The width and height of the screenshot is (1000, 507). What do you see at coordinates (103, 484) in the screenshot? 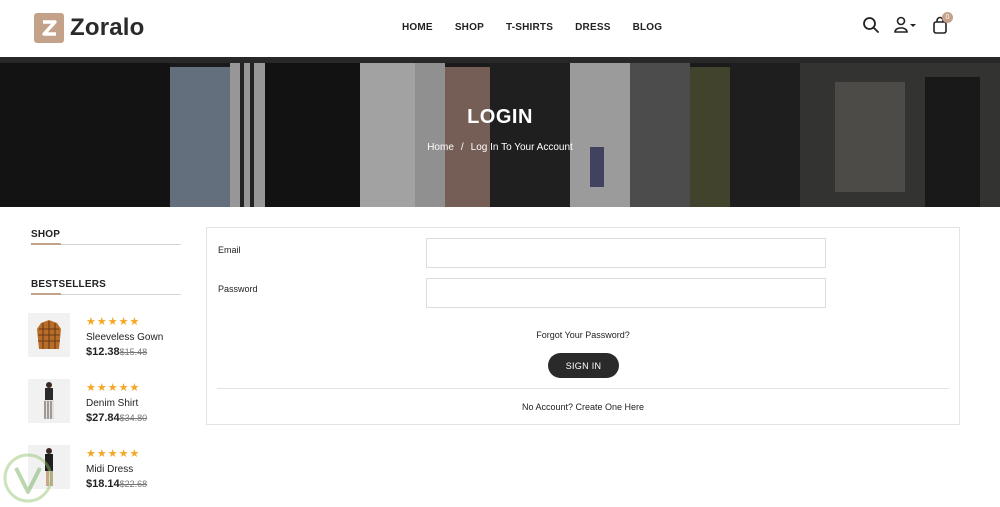
I see `current-price: $18.14` at bounding box center [103, 484].